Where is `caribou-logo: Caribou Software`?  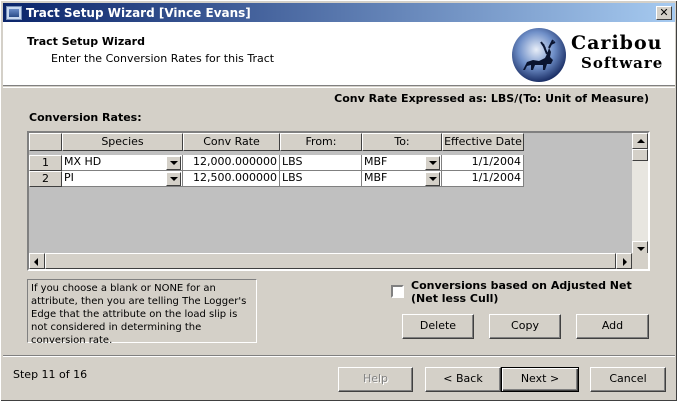 caribou-logo: Caribou Software is located at coordinates (592, 54).